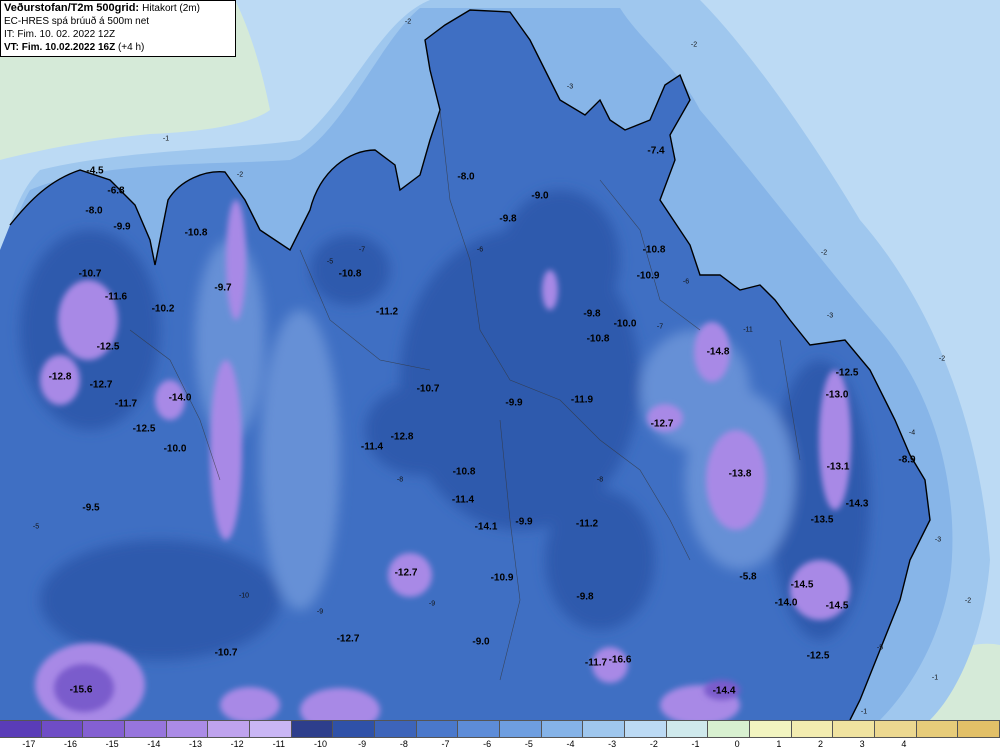  What do you see at coordinates (463, 500) in the screenshot?
I see `temperature-value-label: -11.4` at bounding box center [463, 500].